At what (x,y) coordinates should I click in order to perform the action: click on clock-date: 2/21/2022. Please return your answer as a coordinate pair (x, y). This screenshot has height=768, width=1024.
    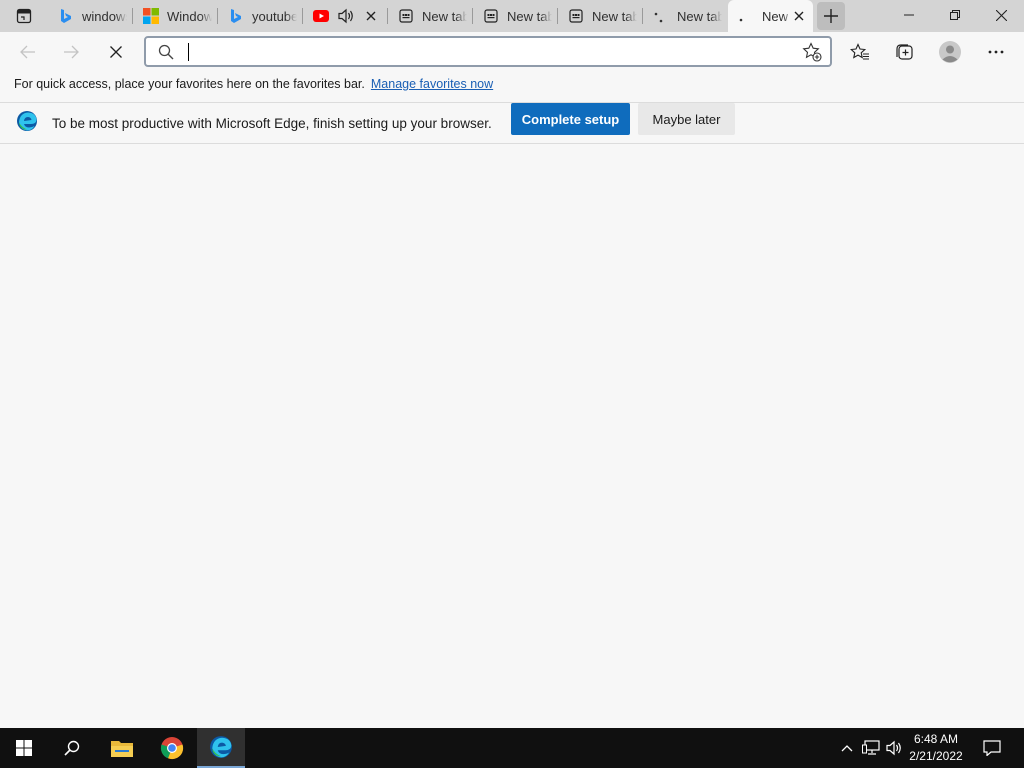
    Looking at the image, I should click on (936, 756).